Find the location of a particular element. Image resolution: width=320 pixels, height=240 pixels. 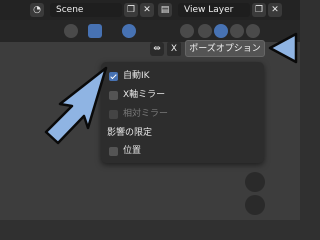

affect-only-label: 影響の限定 is located at coordinates (130, 133).